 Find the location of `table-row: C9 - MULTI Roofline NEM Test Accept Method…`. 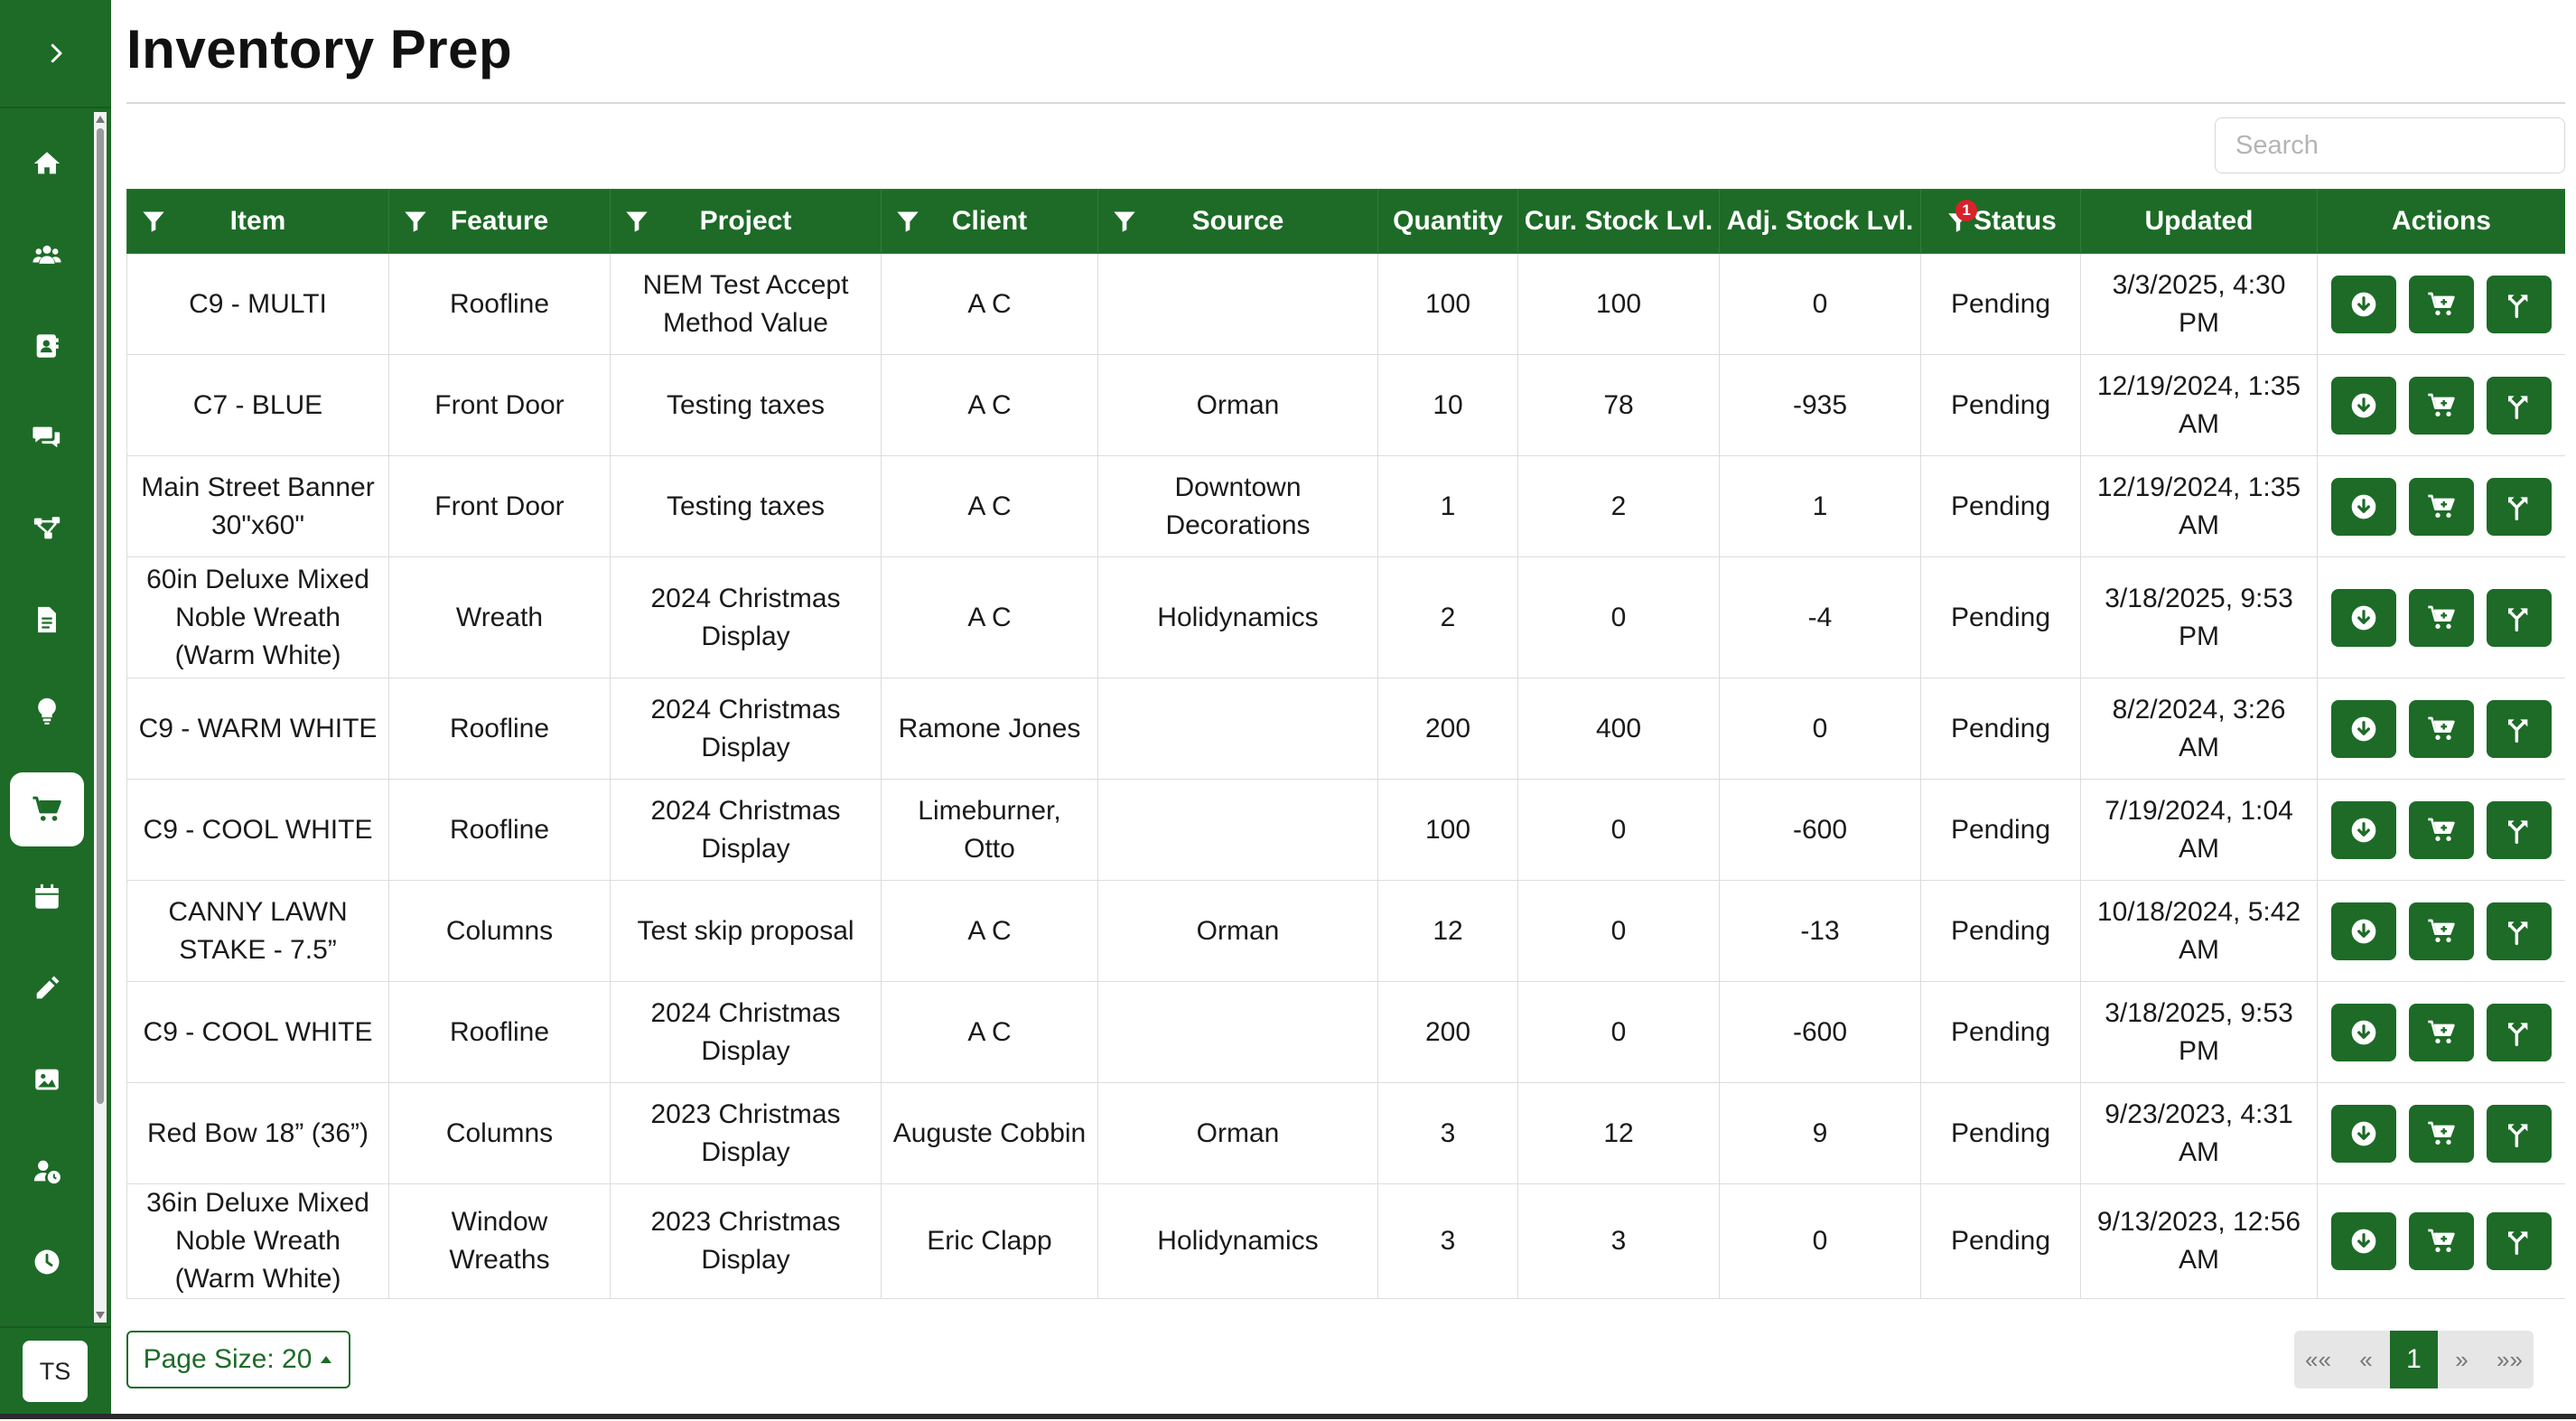

table-row: C9 - MULTI Roofline NEM Test Accept Method… is located at coordinates (1345, 304).